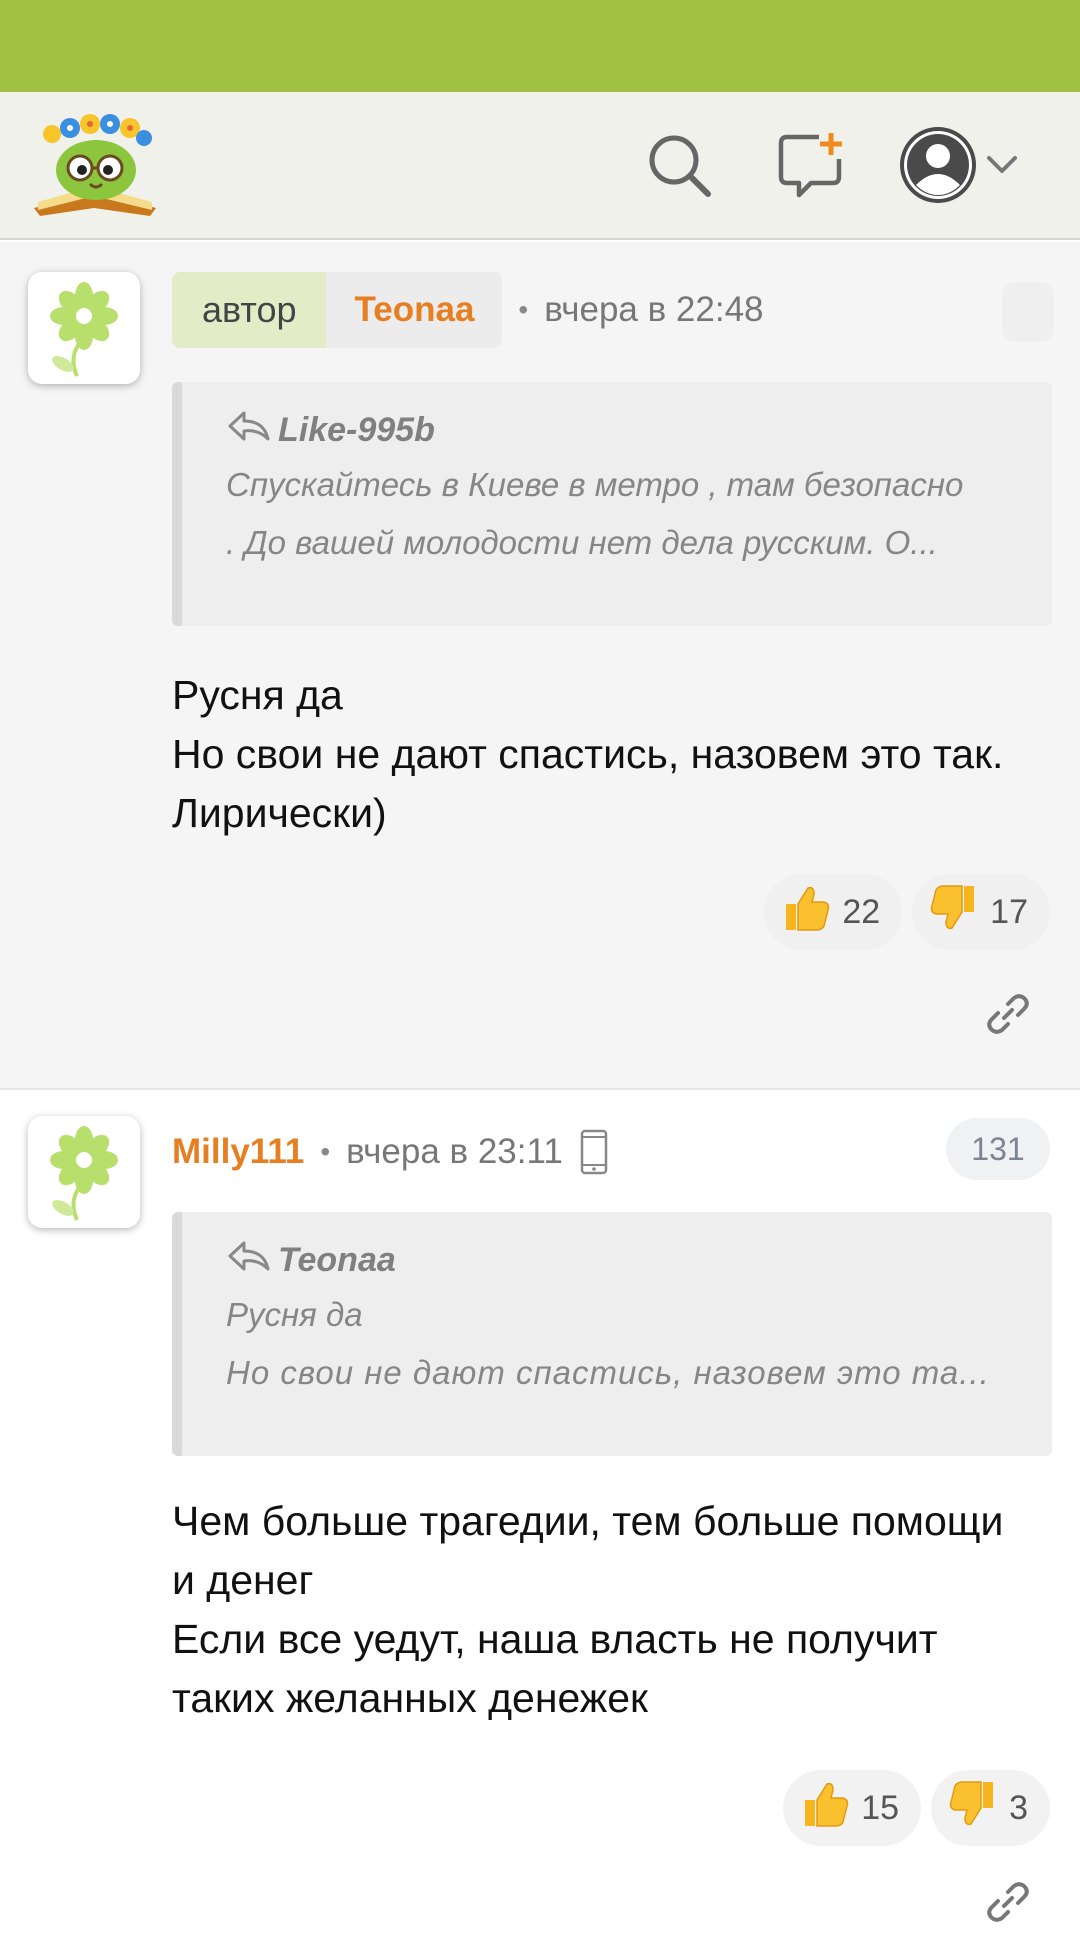 This screenshot has height=1954, width=1080. I want to click on quote-author-row: Like-995b, so click(622, 430).